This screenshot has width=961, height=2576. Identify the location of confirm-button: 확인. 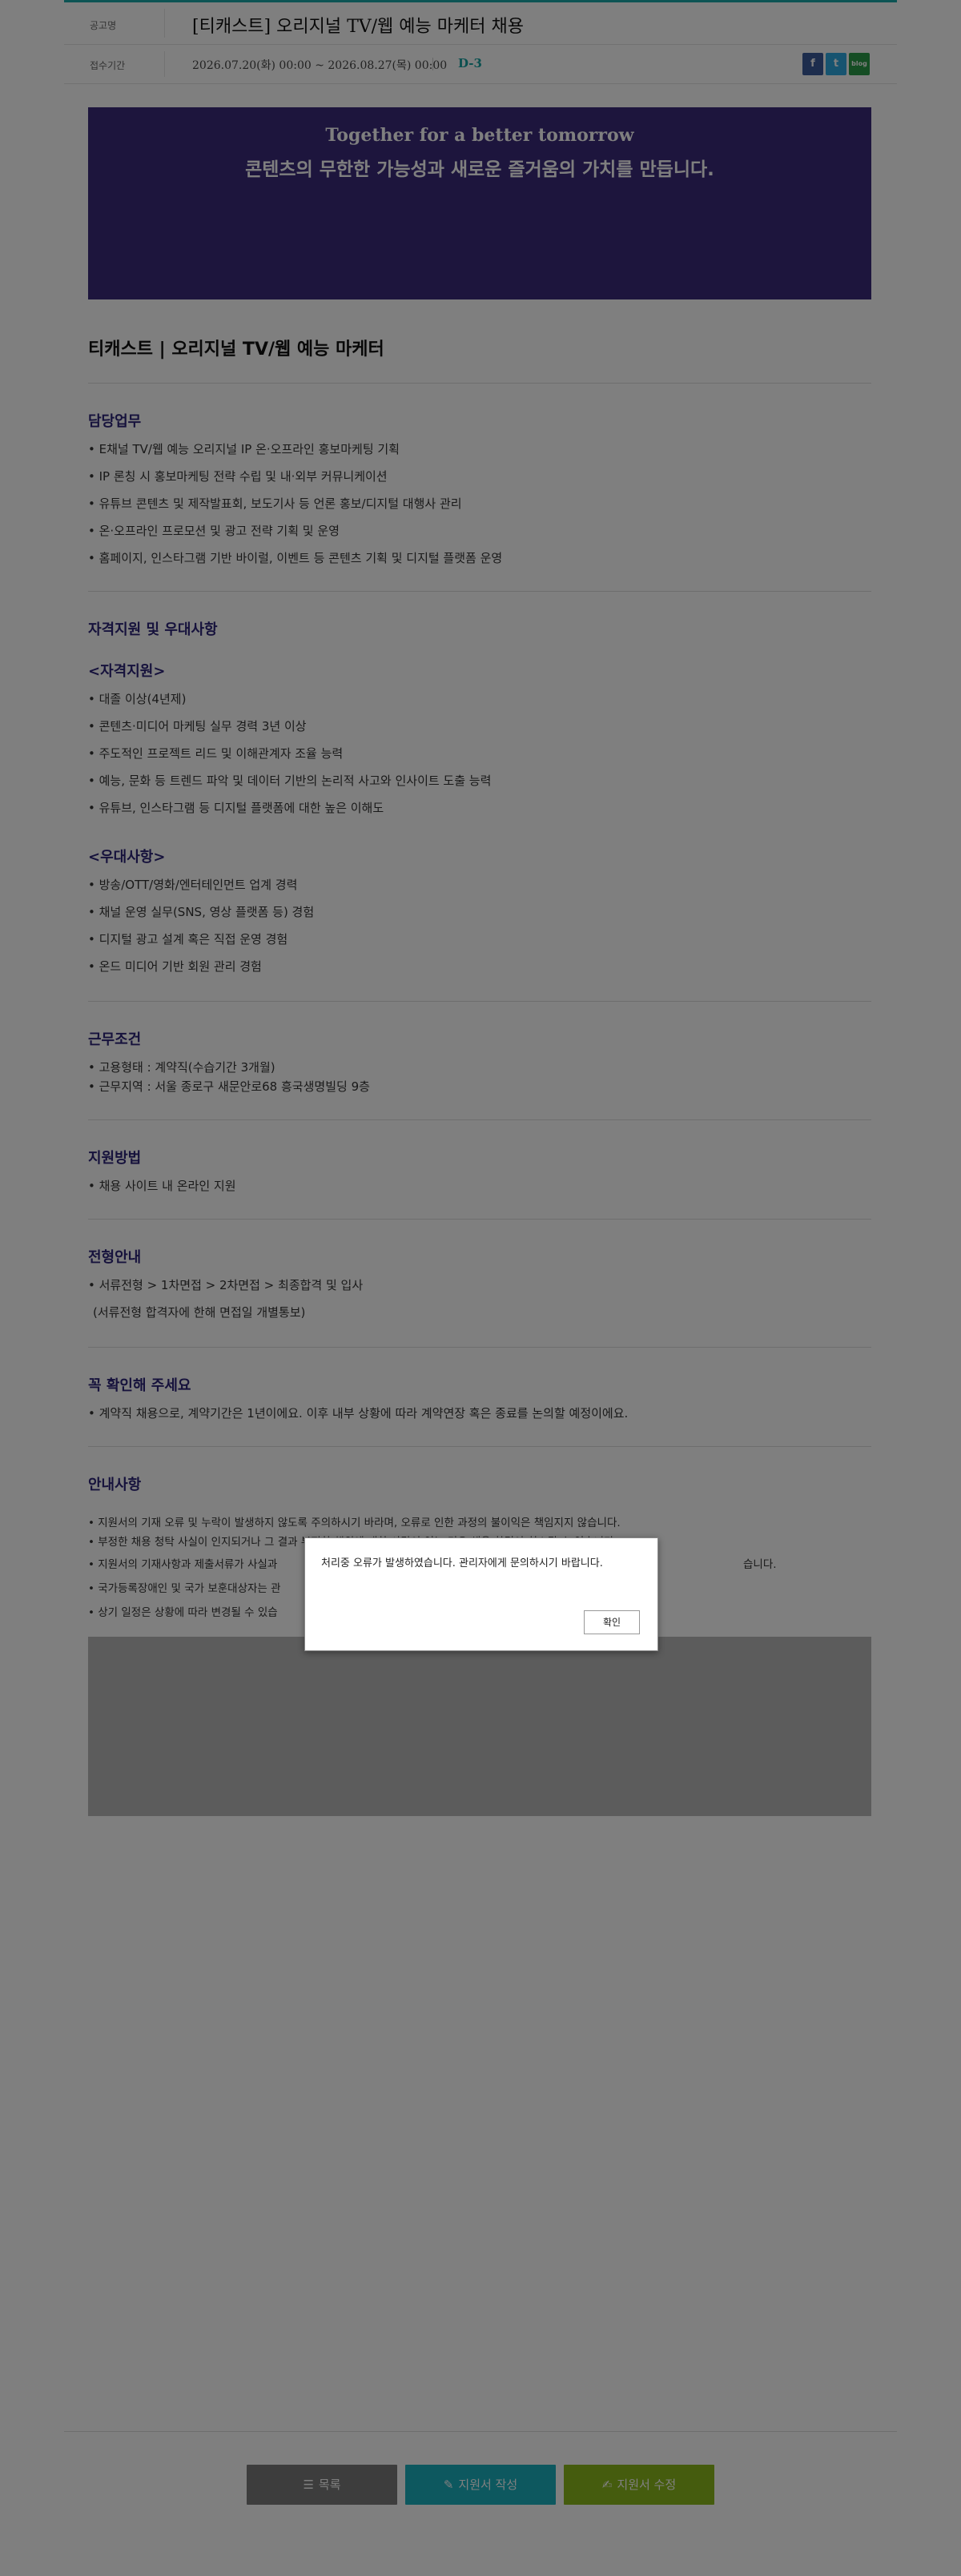
(612, 1622).